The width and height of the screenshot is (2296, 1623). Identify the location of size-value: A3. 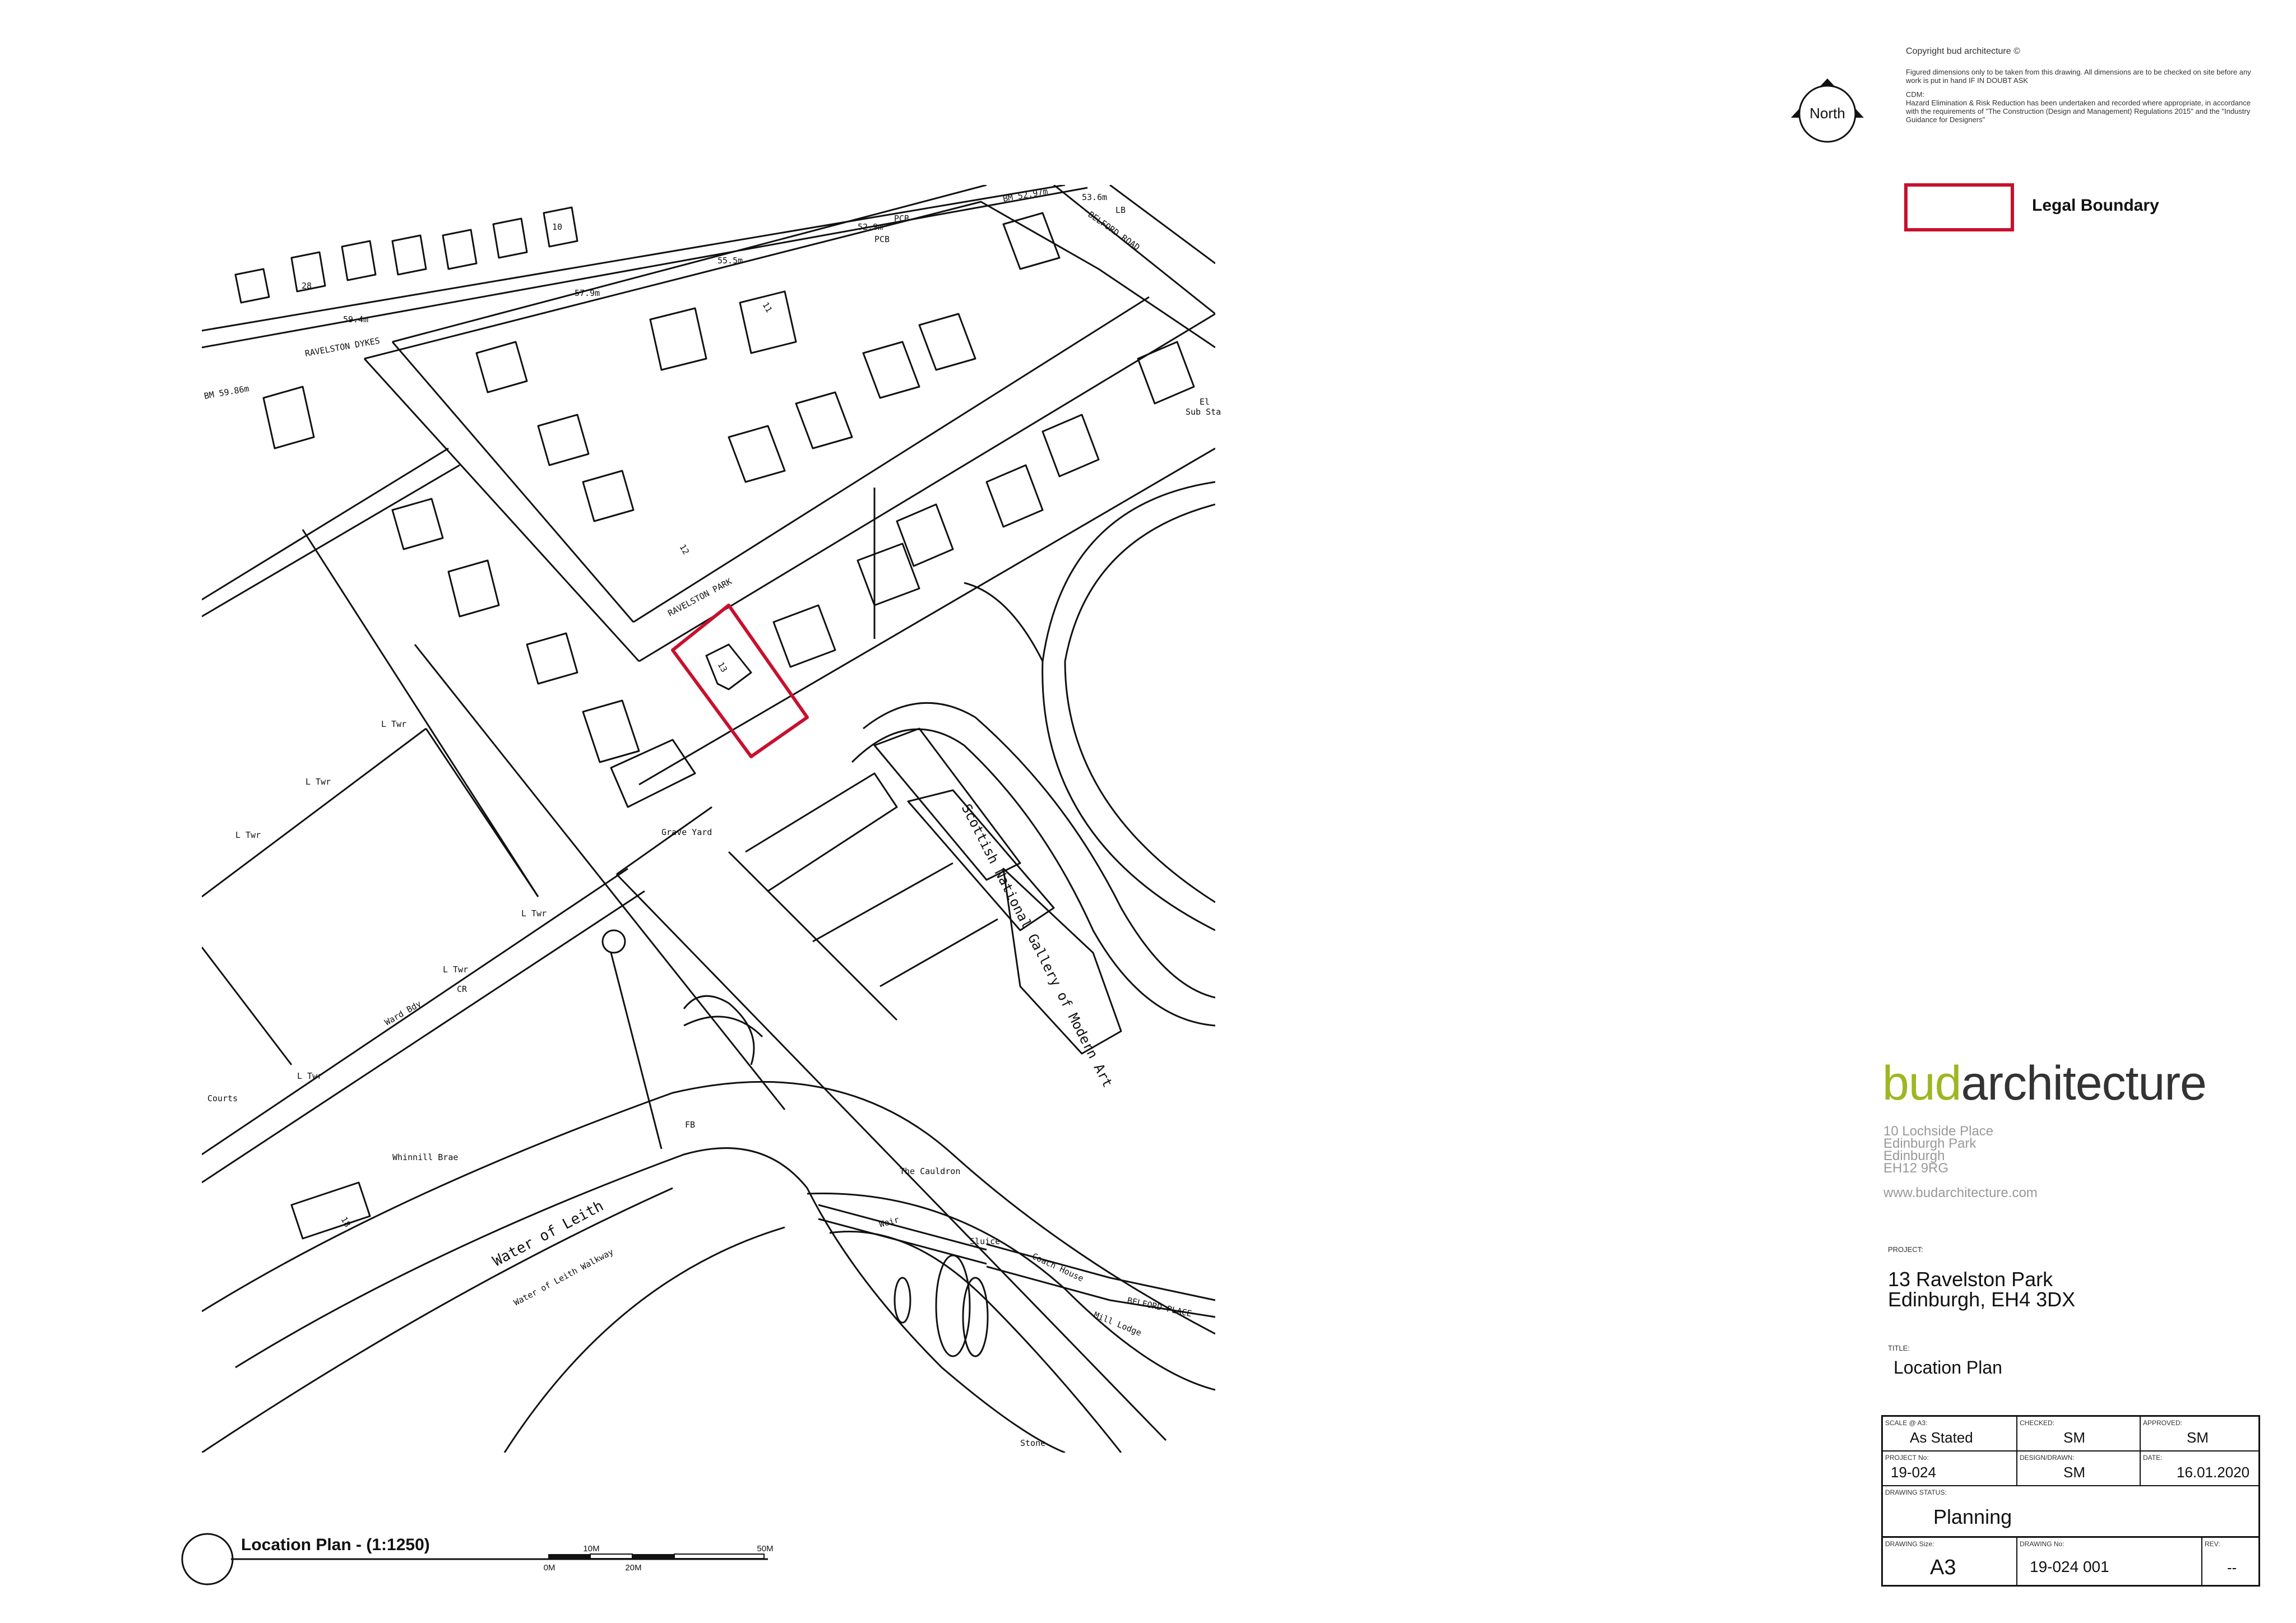
(1943, 1567).